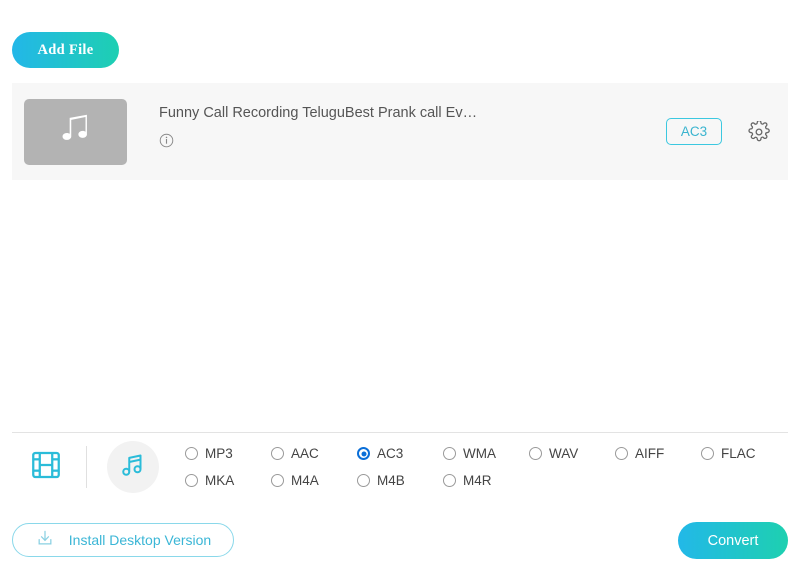 Image resolution: width=800 pixels, height=575 pixels. I want to click on format-option-label: WMA, so click(479, 453).